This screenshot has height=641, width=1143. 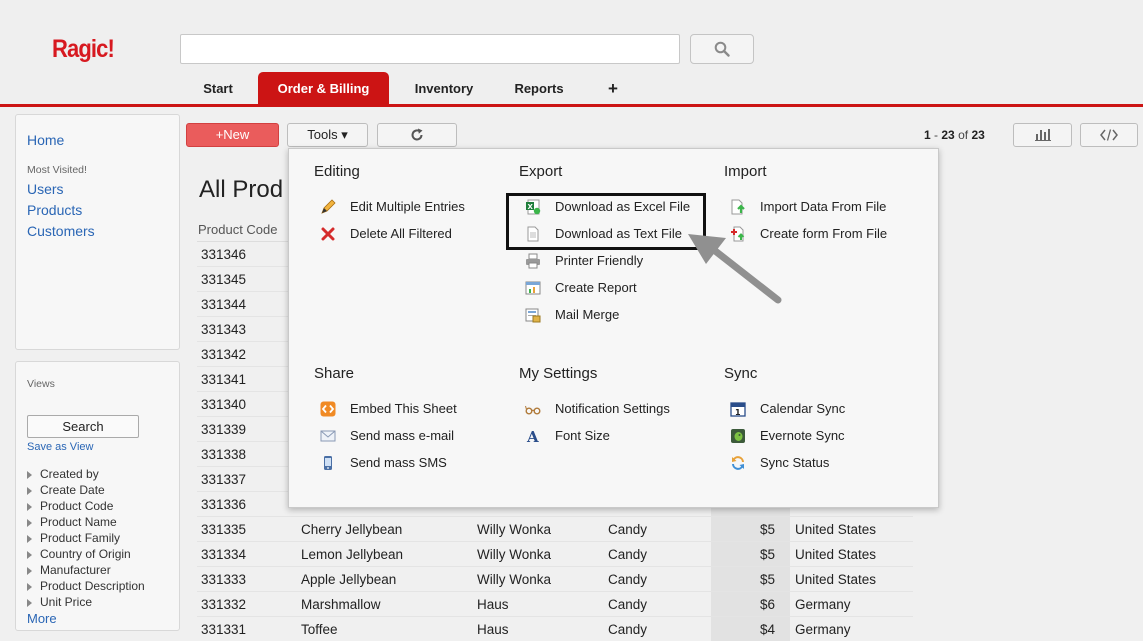 I want to click on sync-icon, so click(x=738, y=463).